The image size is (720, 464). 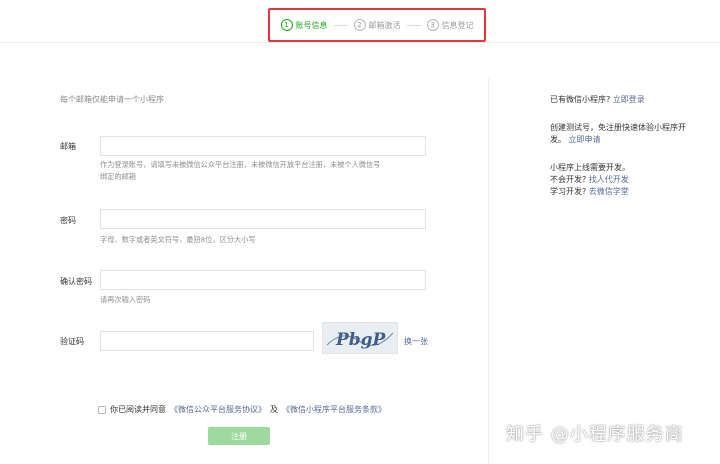 I want to click on step-number: 1, so click(x=286, y=25).